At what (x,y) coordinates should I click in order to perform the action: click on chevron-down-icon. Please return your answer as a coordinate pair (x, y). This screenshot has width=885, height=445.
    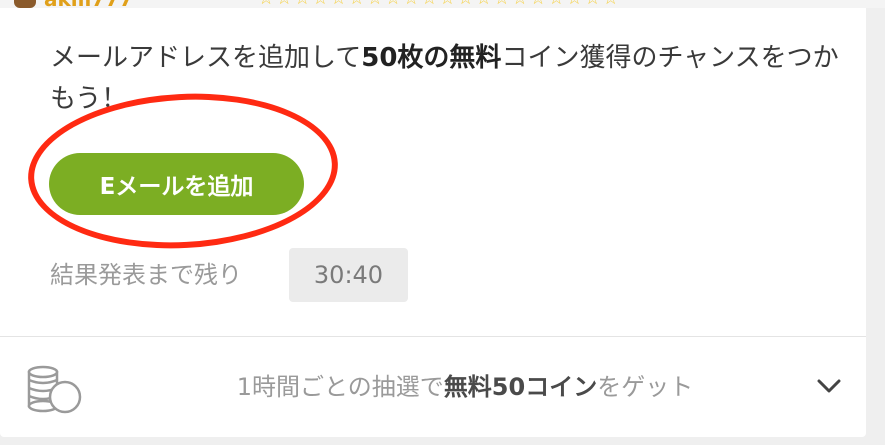
    Looking at the image, I should click on (829, 386).